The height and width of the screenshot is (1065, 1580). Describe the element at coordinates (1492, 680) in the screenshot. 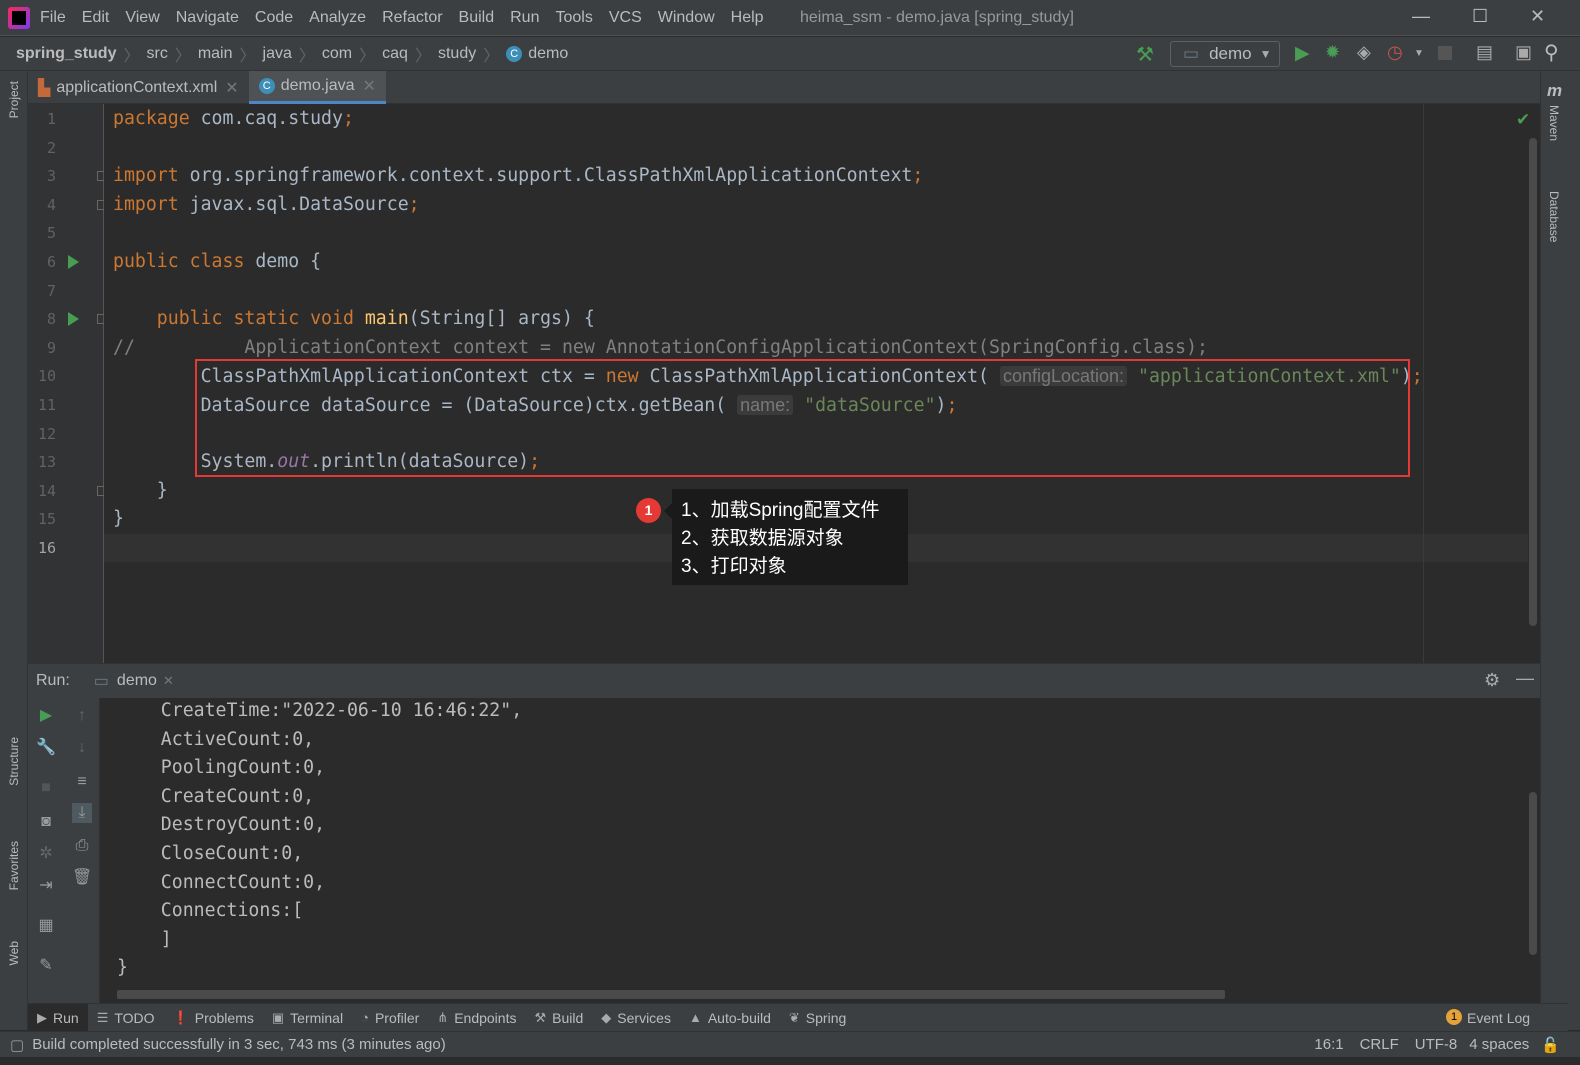

I see `gear-icon: ⚙` at that location.